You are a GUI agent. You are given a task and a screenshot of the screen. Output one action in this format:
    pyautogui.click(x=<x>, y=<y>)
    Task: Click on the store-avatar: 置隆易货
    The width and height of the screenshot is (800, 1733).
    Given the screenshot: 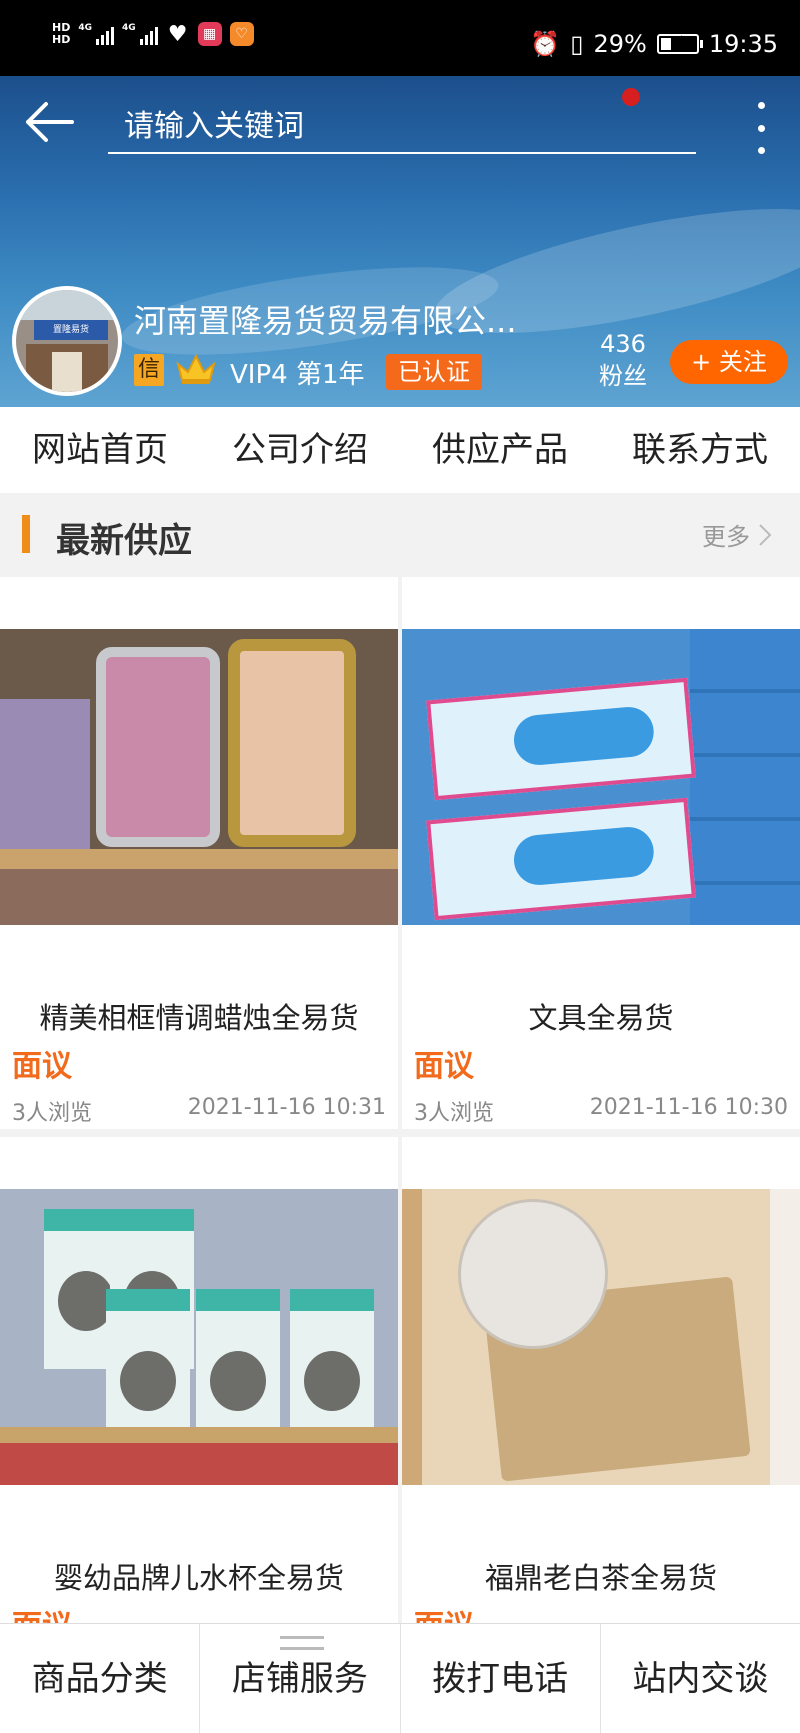 What is the action you would take?
    pyautogui.click(x=67, y=341)
    